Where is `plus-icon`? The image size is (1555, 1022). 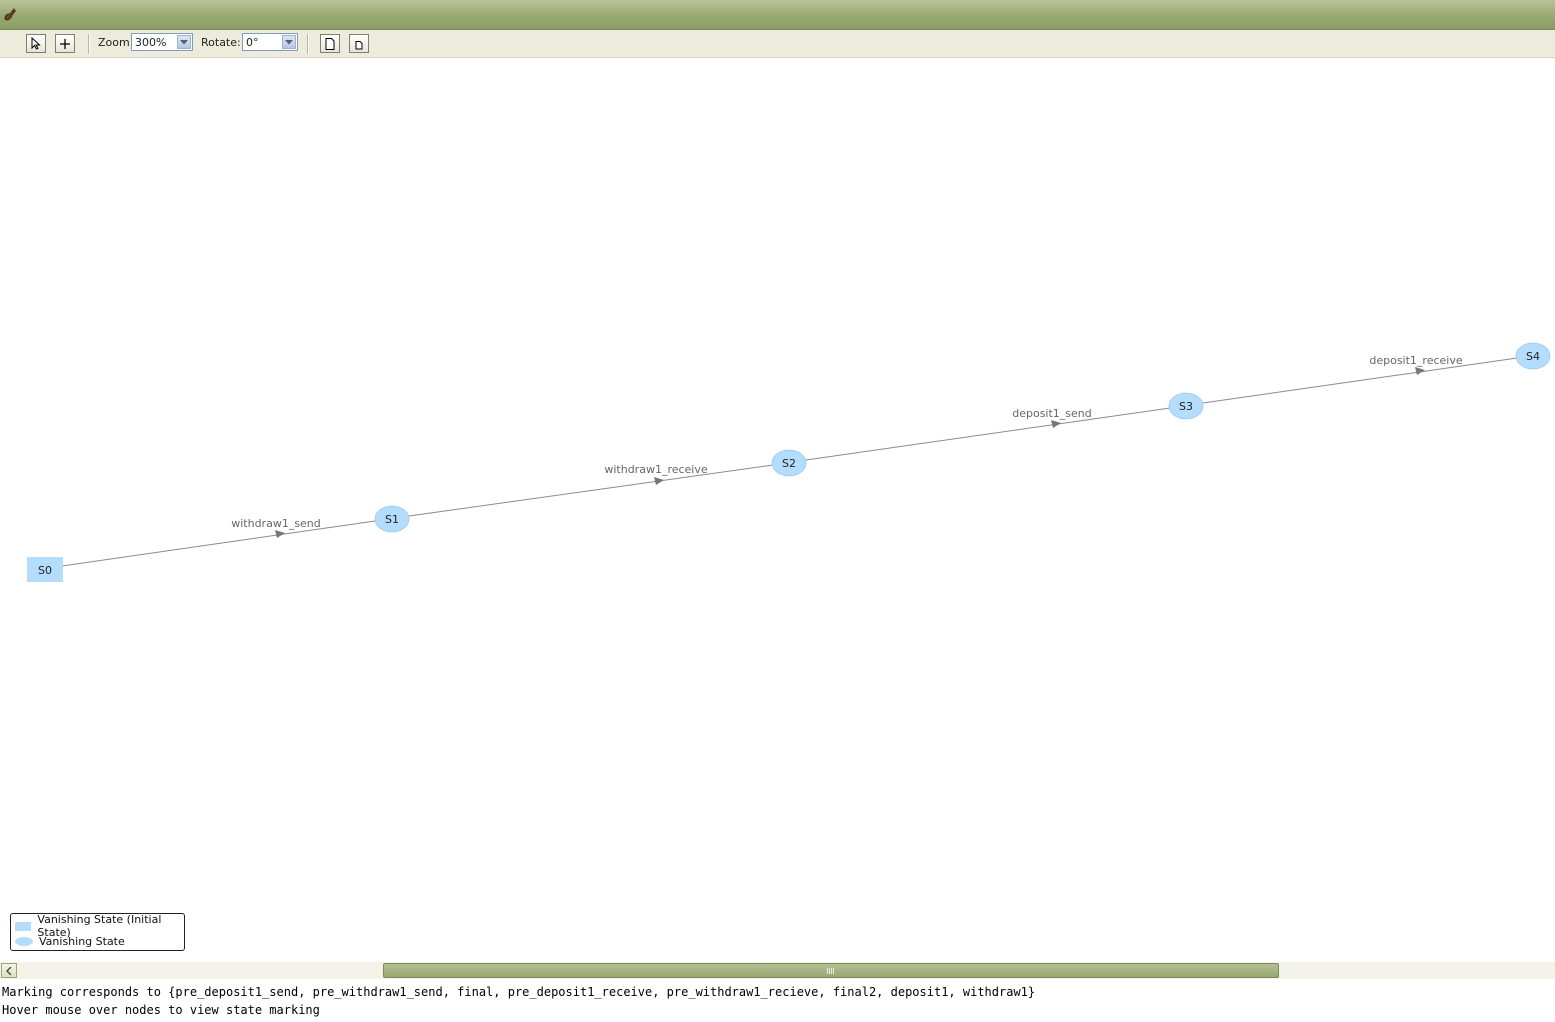
plus-icon is located at coordinates (65, 43).